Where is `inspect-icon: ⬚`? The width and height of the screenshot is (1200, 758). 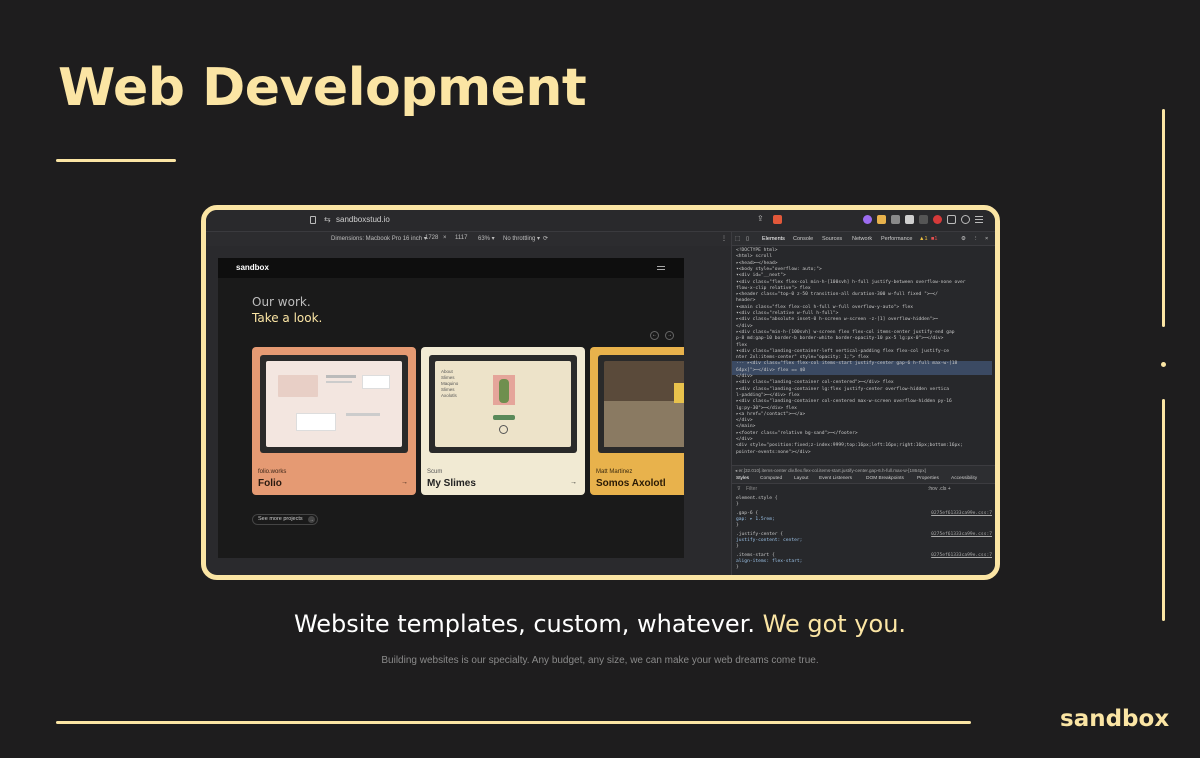 inspect-icon: ⬚ is located at coordinates (737, 239).